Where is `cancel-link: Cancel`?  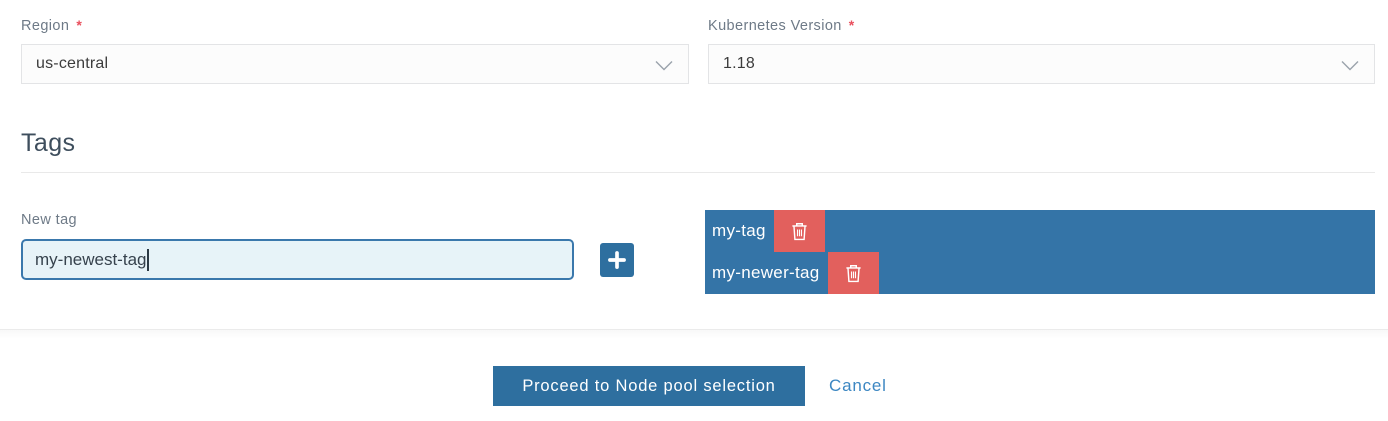 cancel-link: Cancel is located at coordinates (858, 386).